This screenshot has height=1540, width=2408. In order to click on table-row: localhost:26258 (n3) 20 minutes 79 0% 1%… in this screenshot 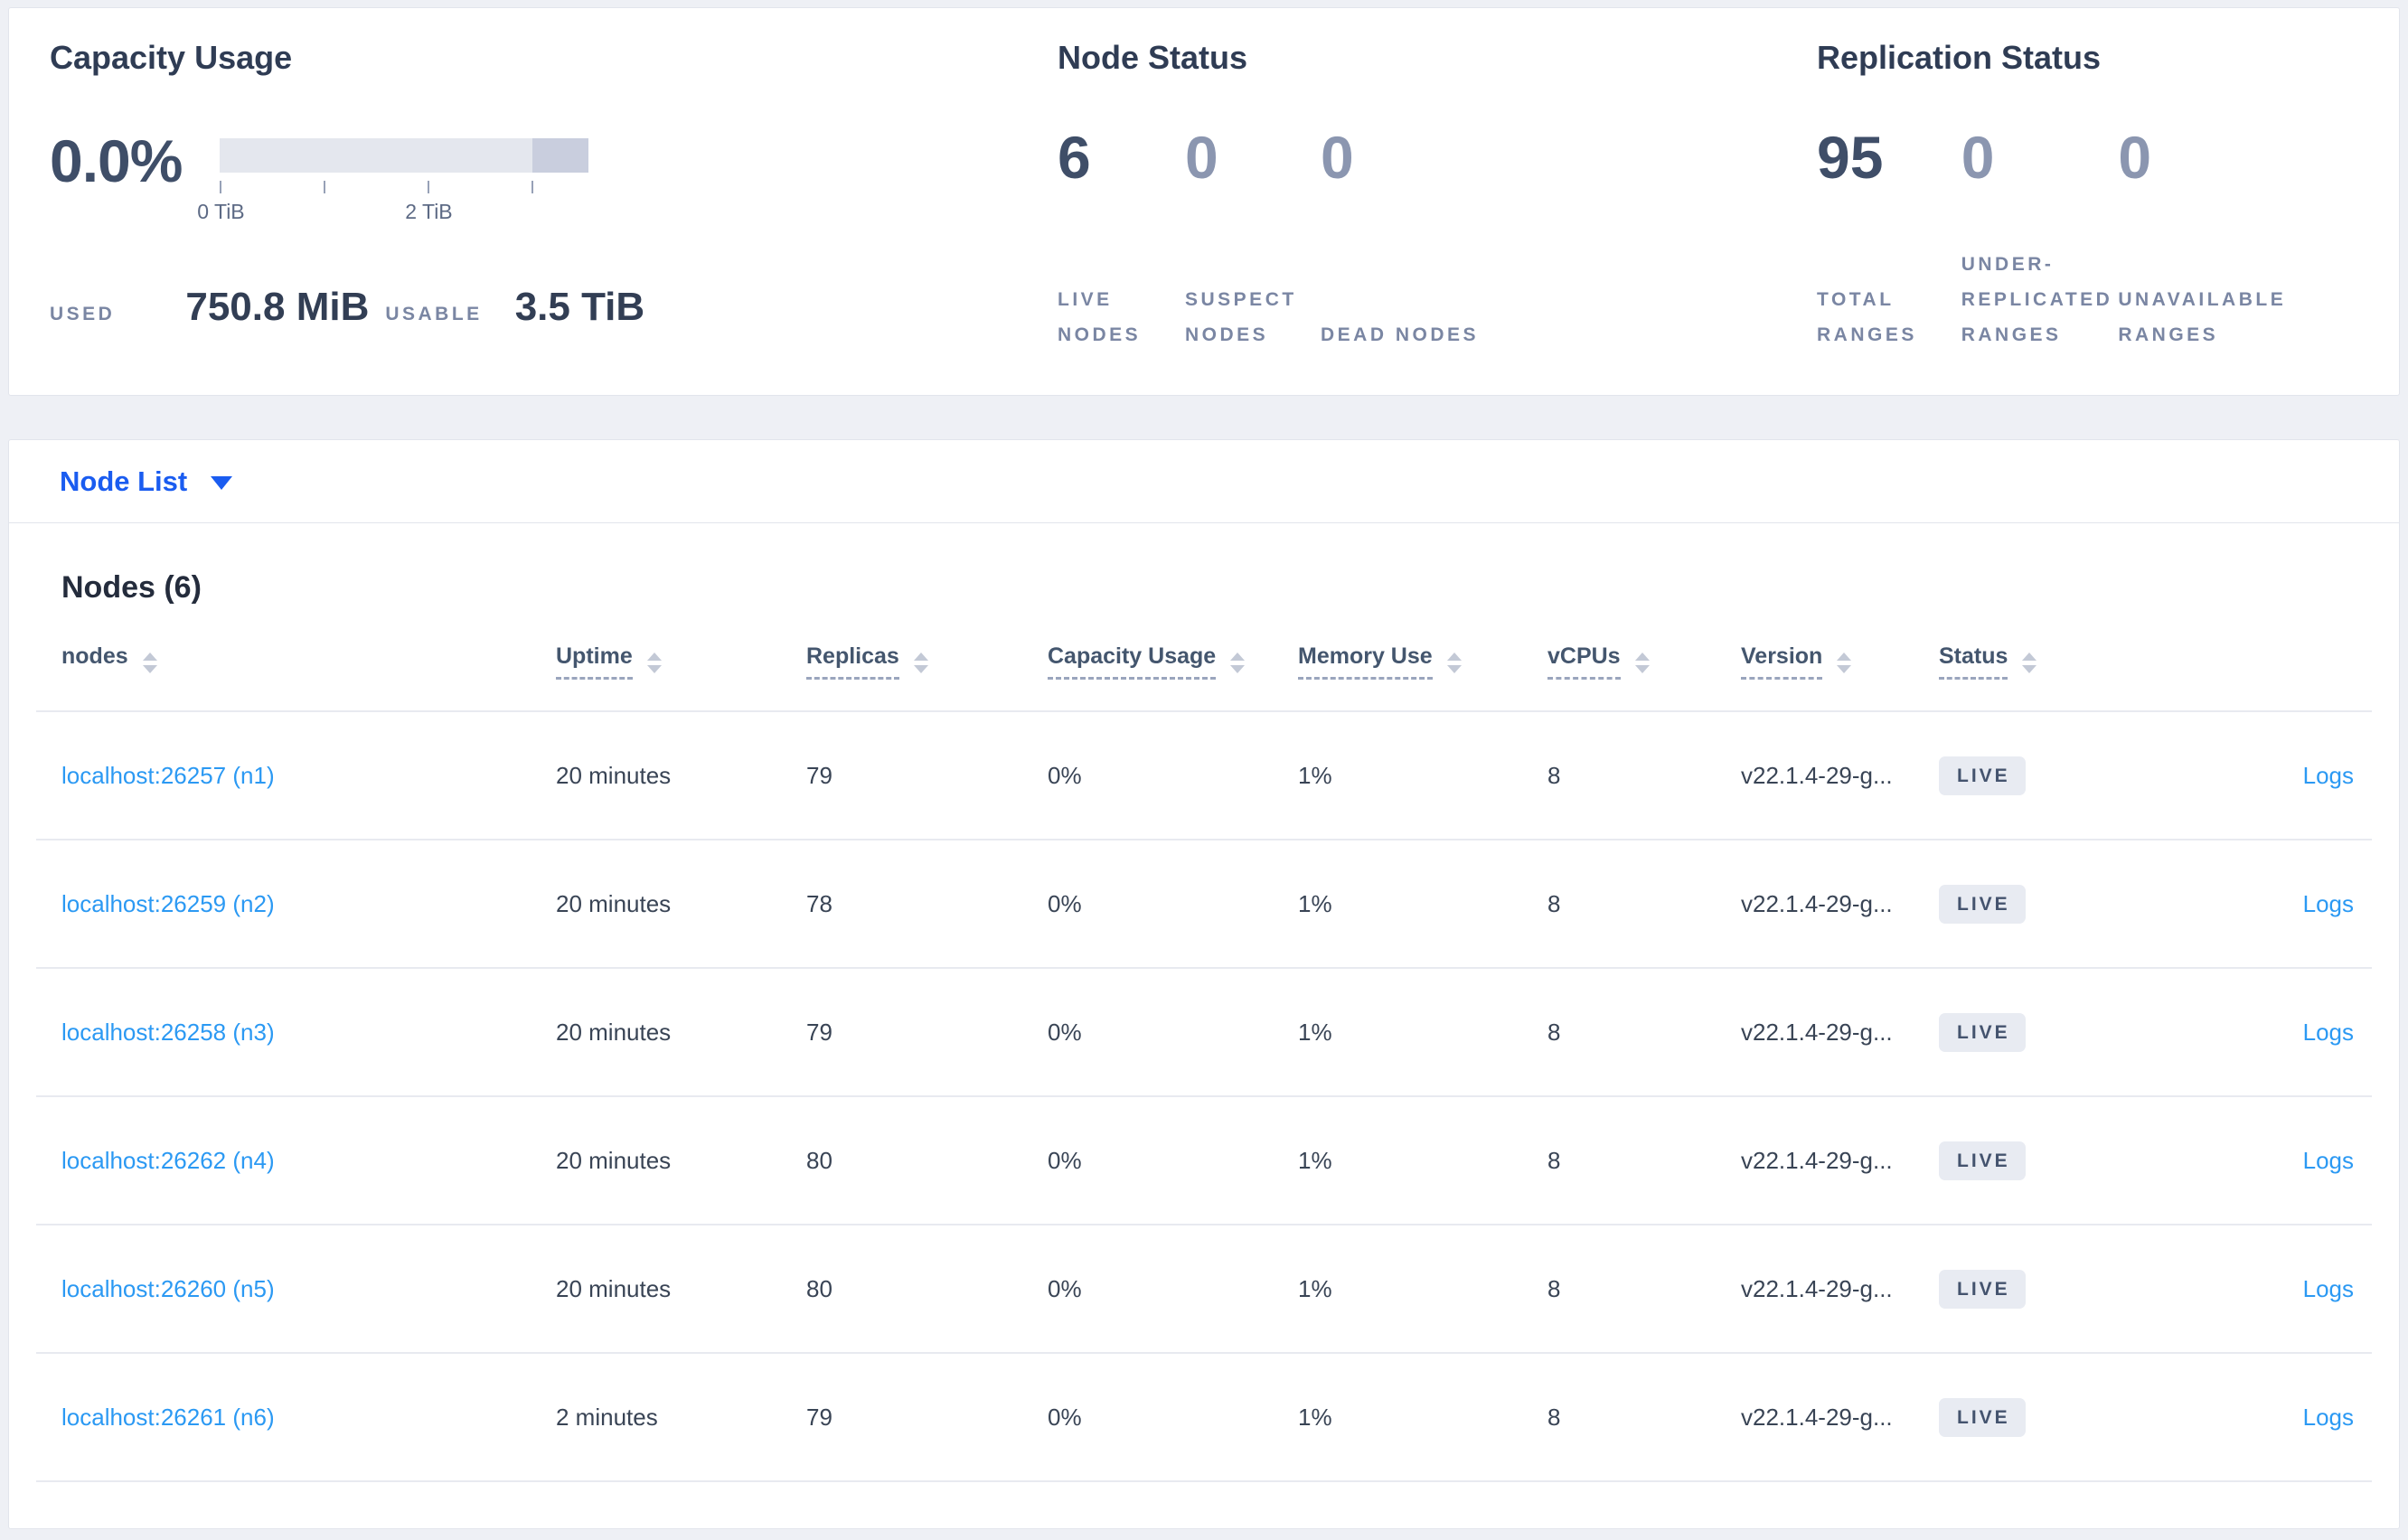, I will do `click(1204, 1033)`.